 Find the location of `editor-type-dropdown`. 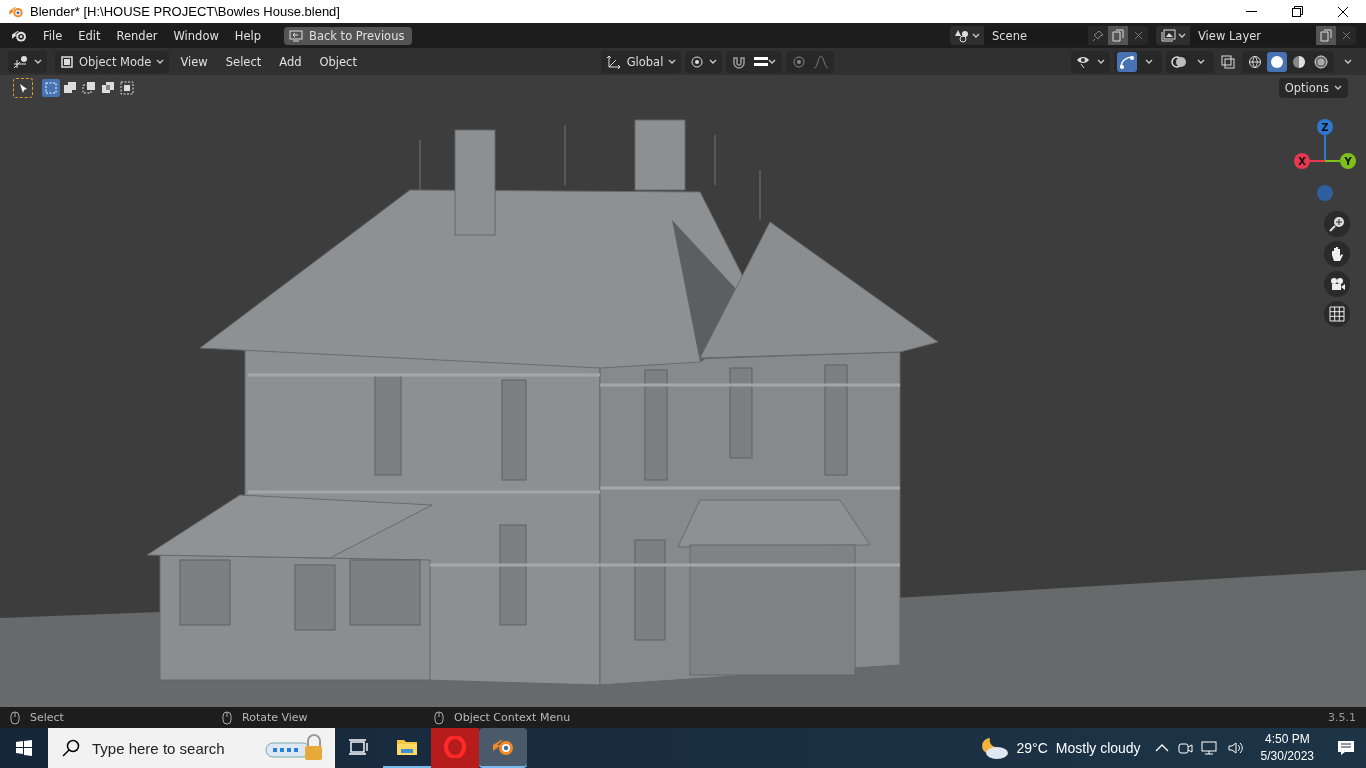

editor-type-dropdown is located at coordinates (27, 61).